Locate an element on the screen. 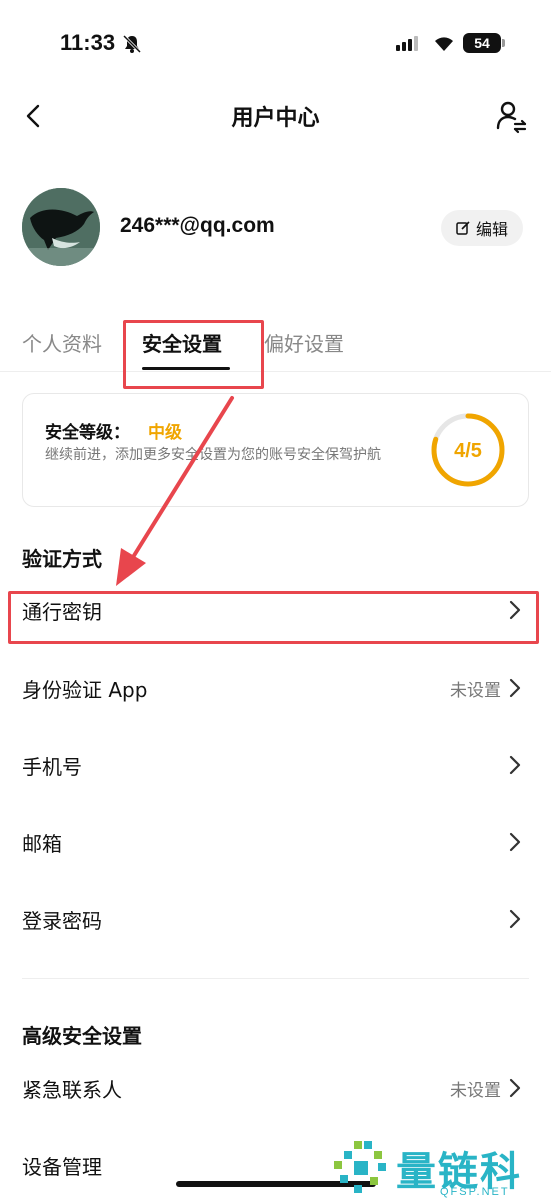 This screenshot has width=551, height=1200. section-divider is located at coordinates (275, 978).